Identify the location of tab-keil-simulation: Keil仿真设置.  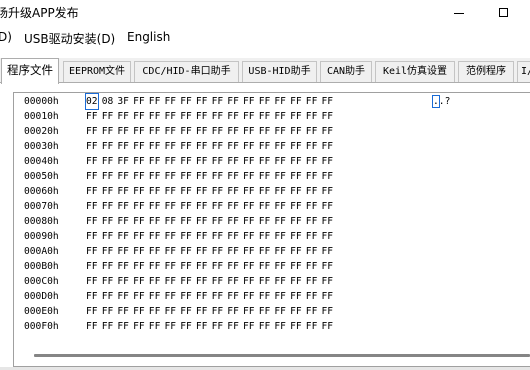
(415, 71).